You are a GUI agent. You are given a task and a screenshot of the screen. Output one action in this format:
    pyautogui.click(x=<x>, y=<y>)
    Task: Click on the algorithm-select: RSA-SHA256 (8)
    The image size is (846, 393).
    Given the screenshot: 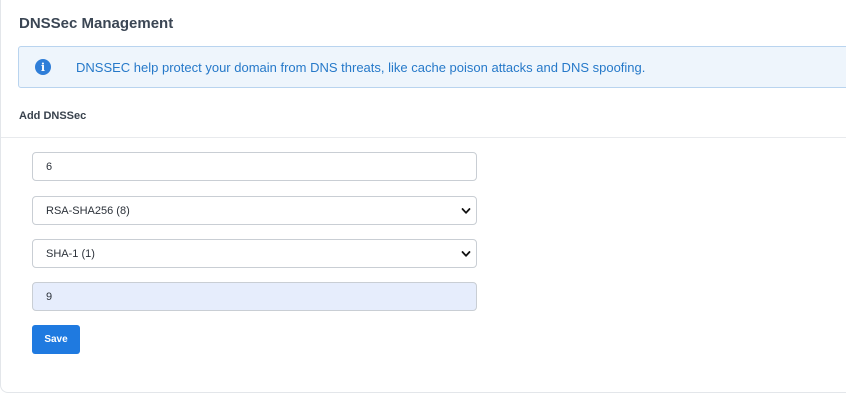 What is the action you would take?
    pyautogui.click(x=254, y=210)
    